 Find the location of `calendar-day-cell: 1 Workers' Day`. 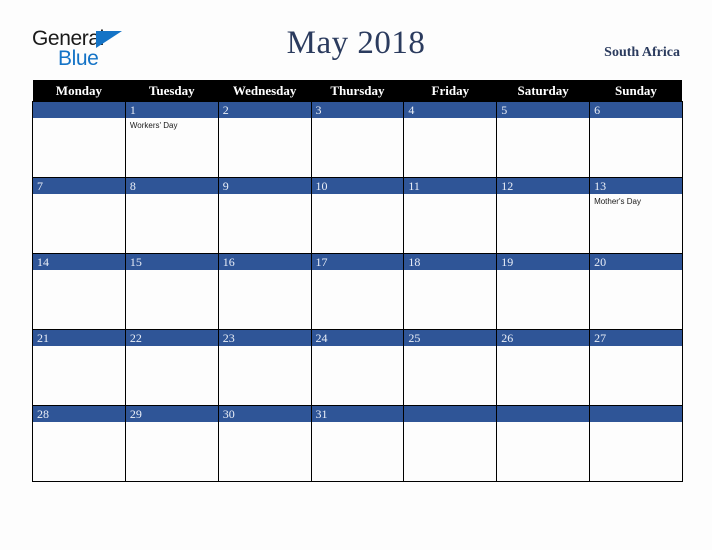

calendar-day-cell: 1 Workers' Day is located at coordinates (171, 139).